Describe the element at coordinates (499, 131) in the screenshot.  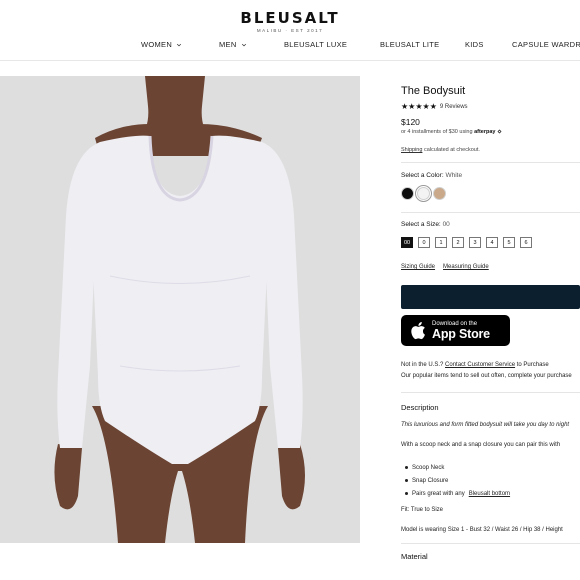
I see `afterpay-badge-icon` at that location.